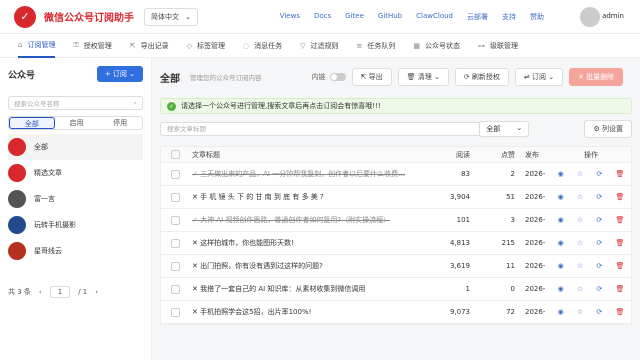  What do you see at coordinates (423, 77) in the screenshot?
I see `clean-button: 🗑 清理 ⌄` at bounding box center [423, 77].